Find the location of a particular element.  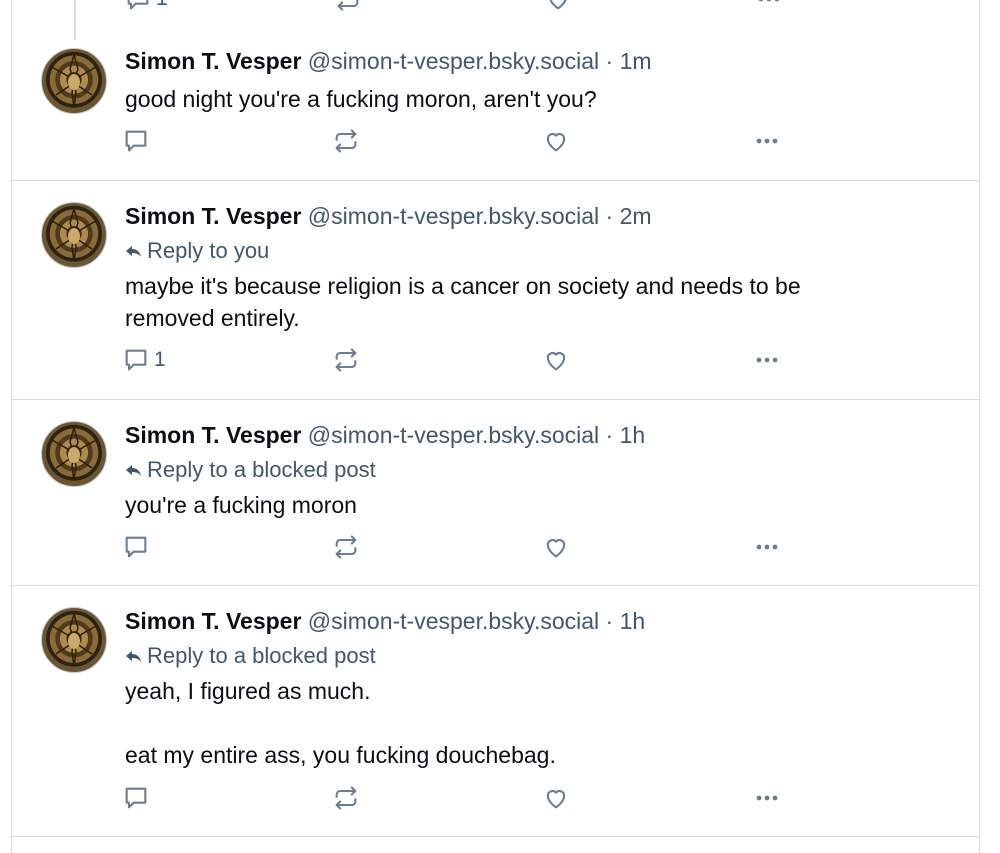

post-actions: 1 is located at coordinates (462, 360).